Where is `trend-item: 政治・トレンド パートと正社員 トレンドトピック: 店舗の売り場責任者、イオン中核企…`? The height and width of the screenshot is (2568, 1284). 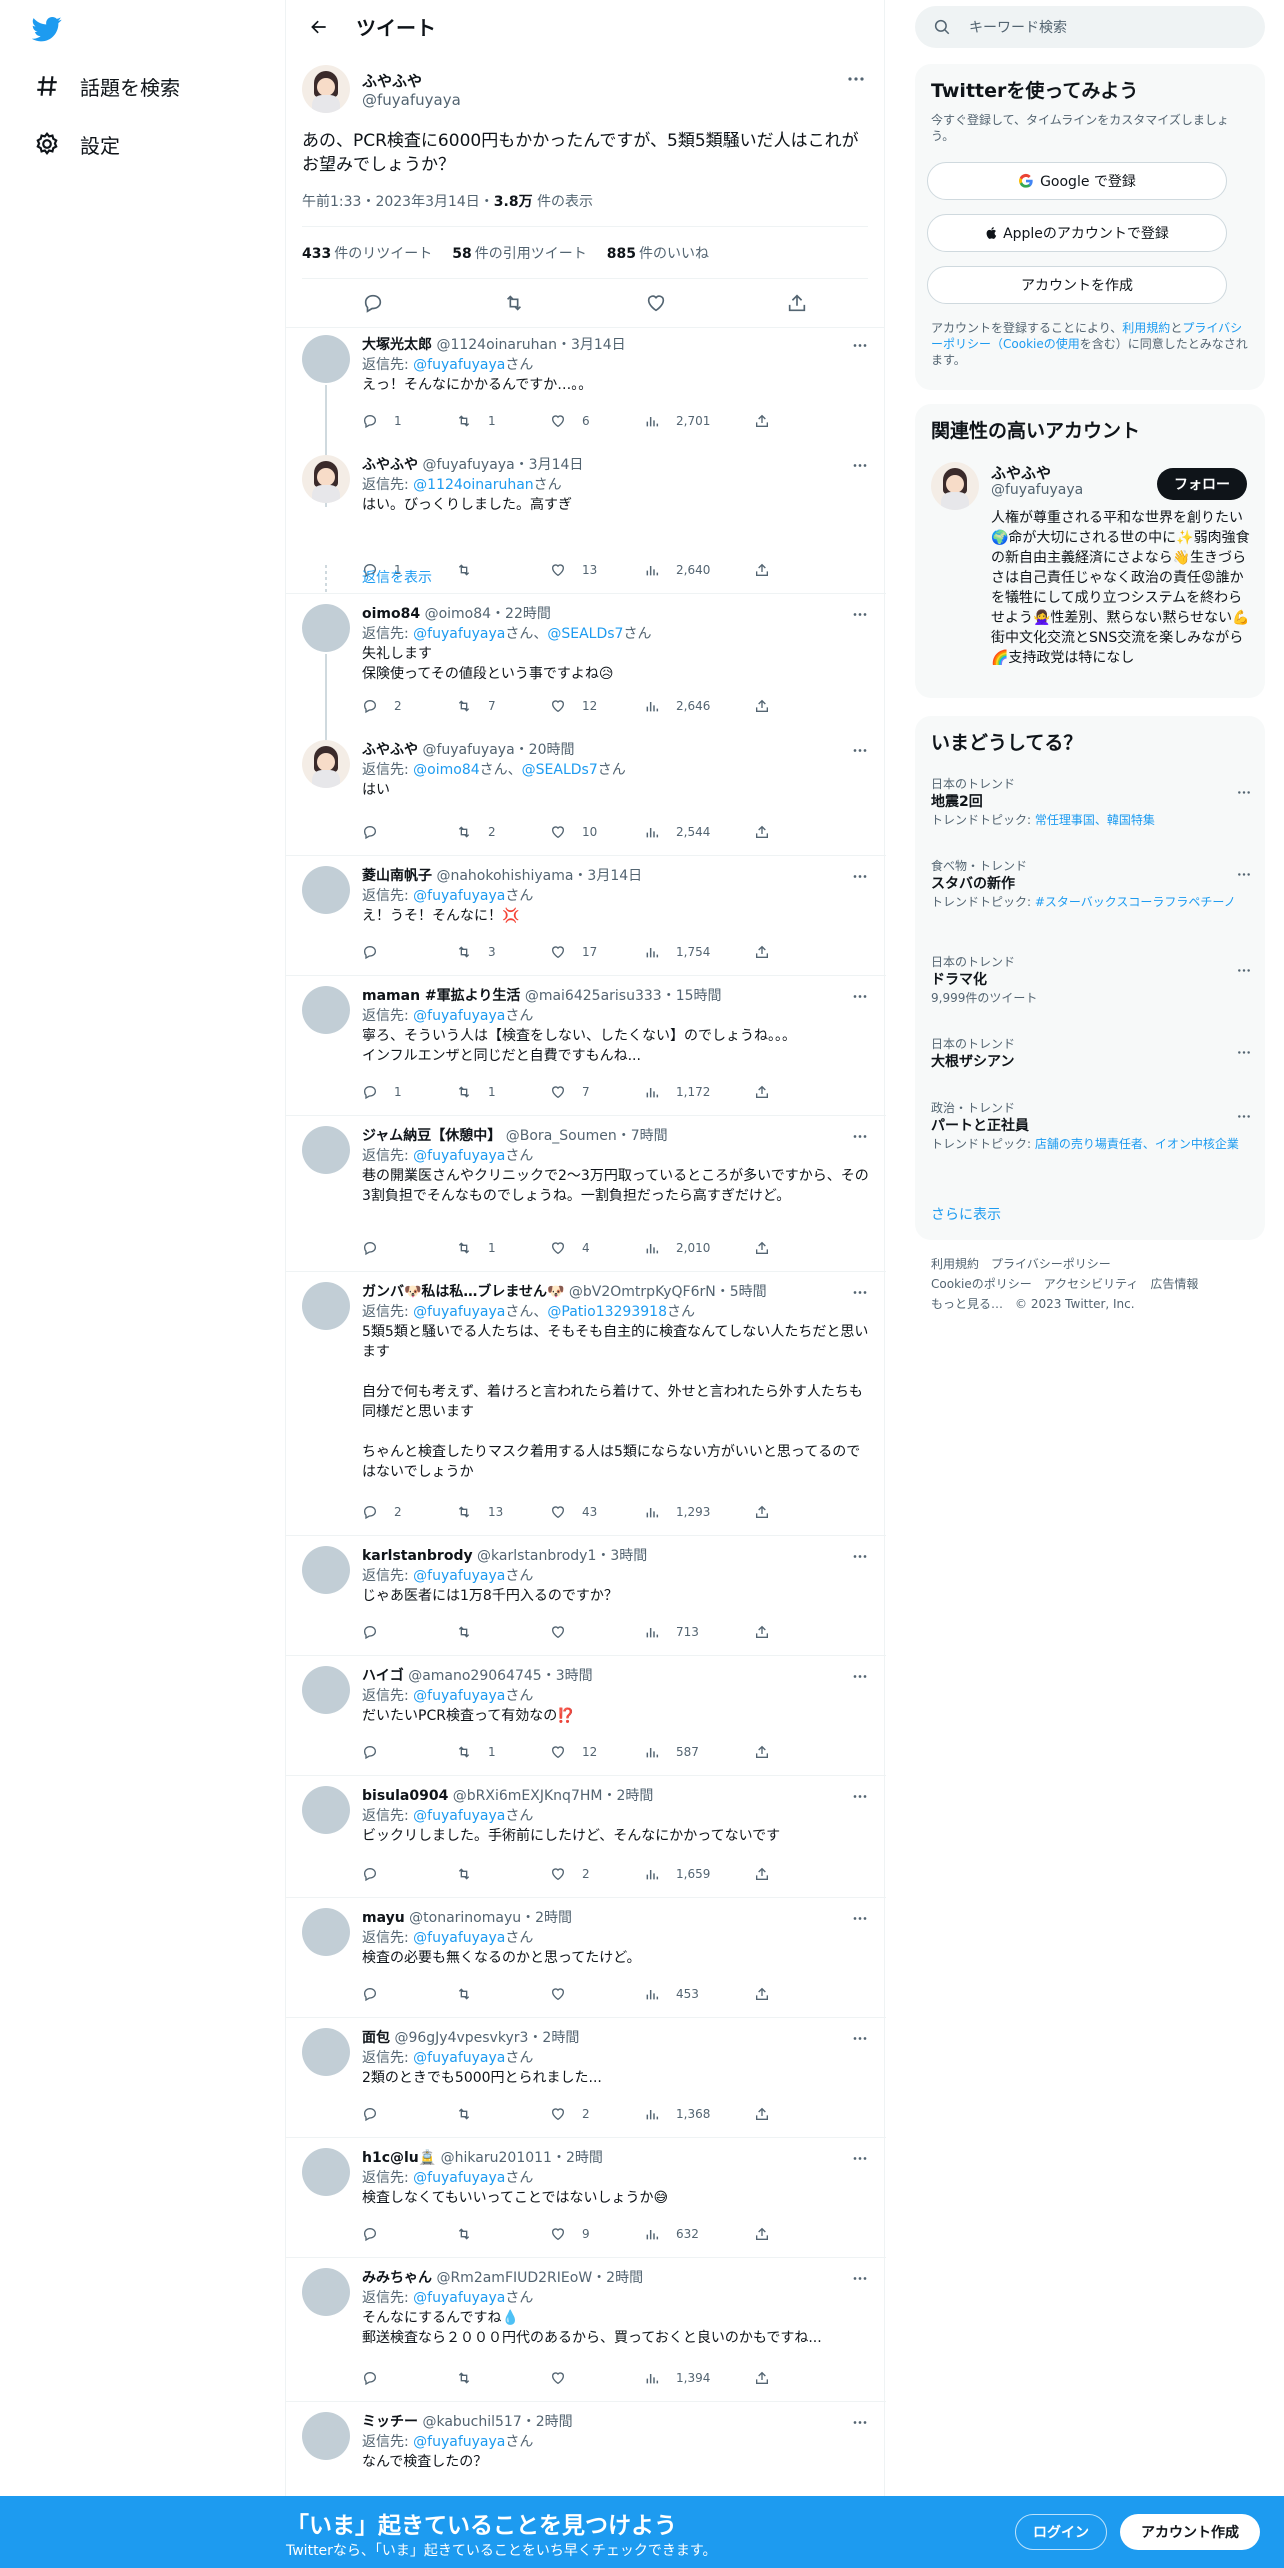 trend-item: 政治・トレンド パートと正社員 トレンドトピック: 店舗の売り場責任者、イオン中核企… is located at coordinates (1091, 1126).